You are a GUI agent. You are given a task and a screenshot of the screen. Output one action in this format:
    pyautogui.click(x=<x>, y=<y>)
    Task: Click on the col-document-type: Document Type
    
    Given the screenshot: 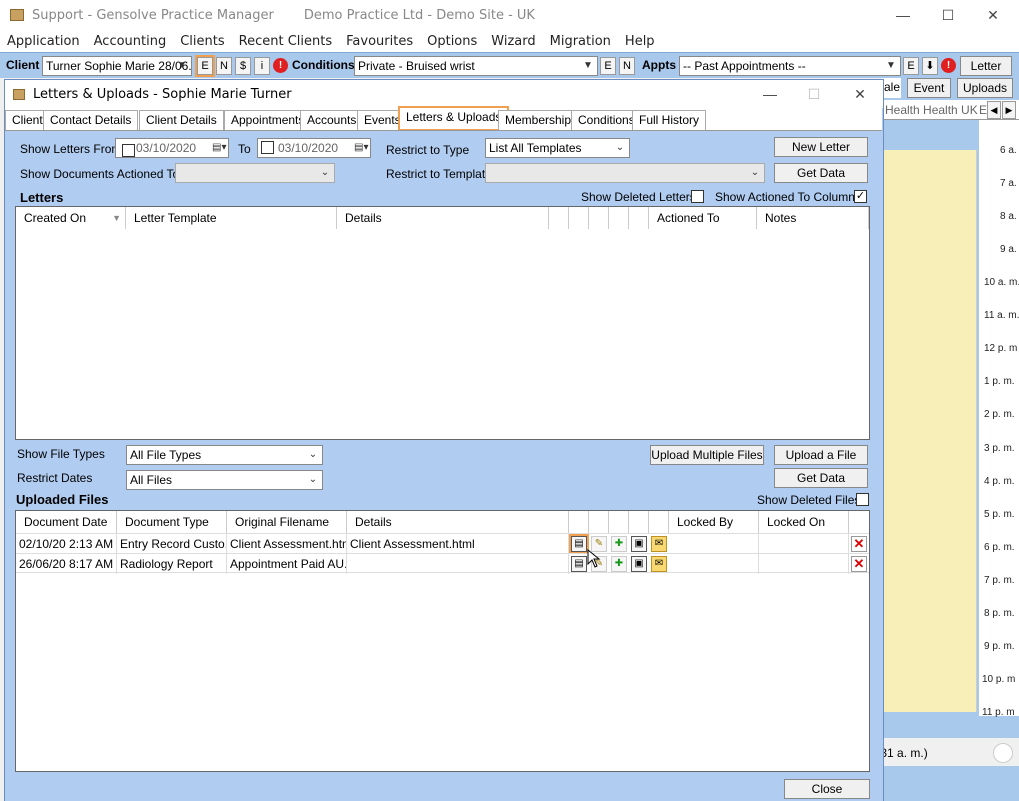 What is the action you would take?
    pyautogui.click(x=172, y=522)
    